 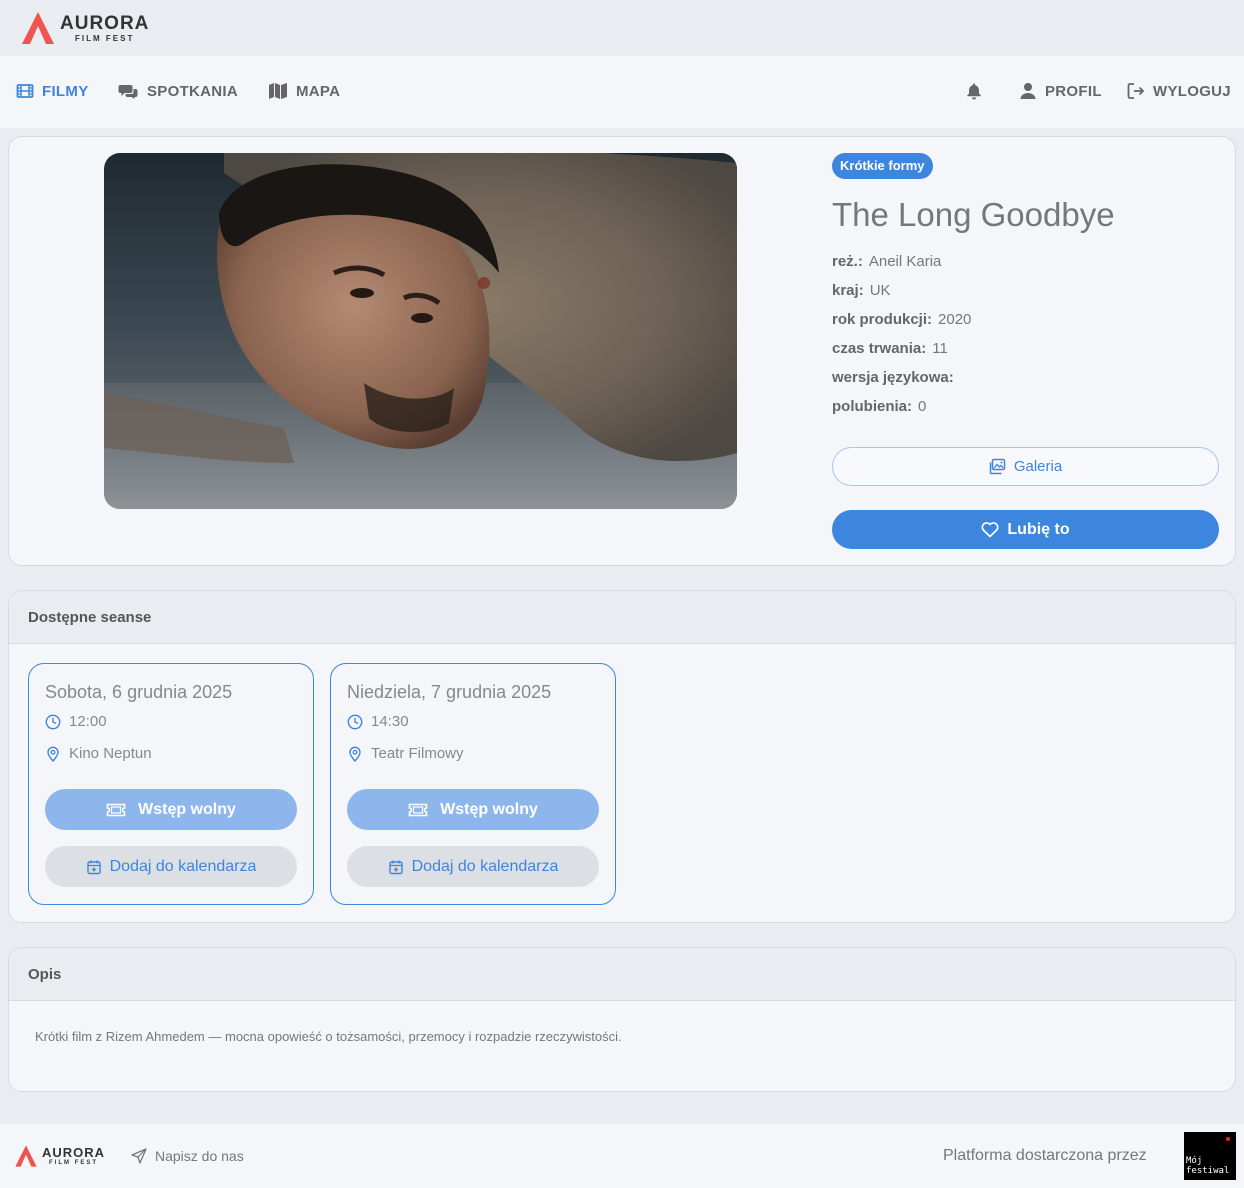 I want to click on nav-logout-label: WYLOGUJ, so click(x=1192, y=91).